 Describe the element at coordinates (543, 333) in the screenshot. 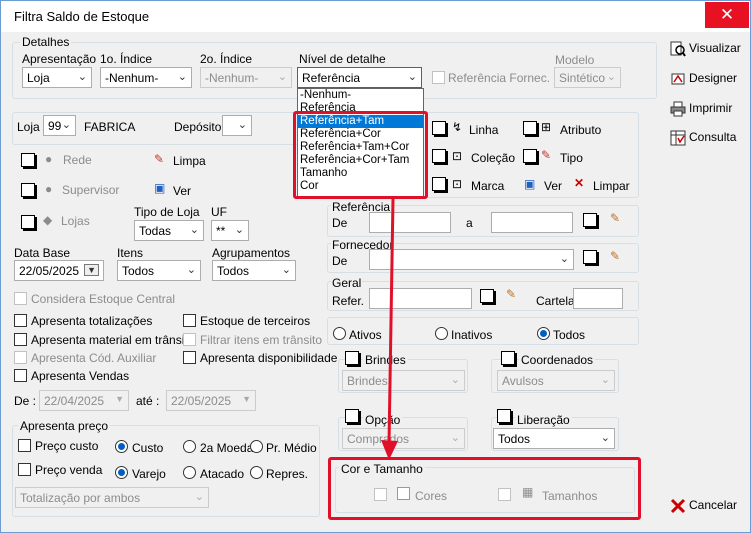

I see `todos-radio` at that location.